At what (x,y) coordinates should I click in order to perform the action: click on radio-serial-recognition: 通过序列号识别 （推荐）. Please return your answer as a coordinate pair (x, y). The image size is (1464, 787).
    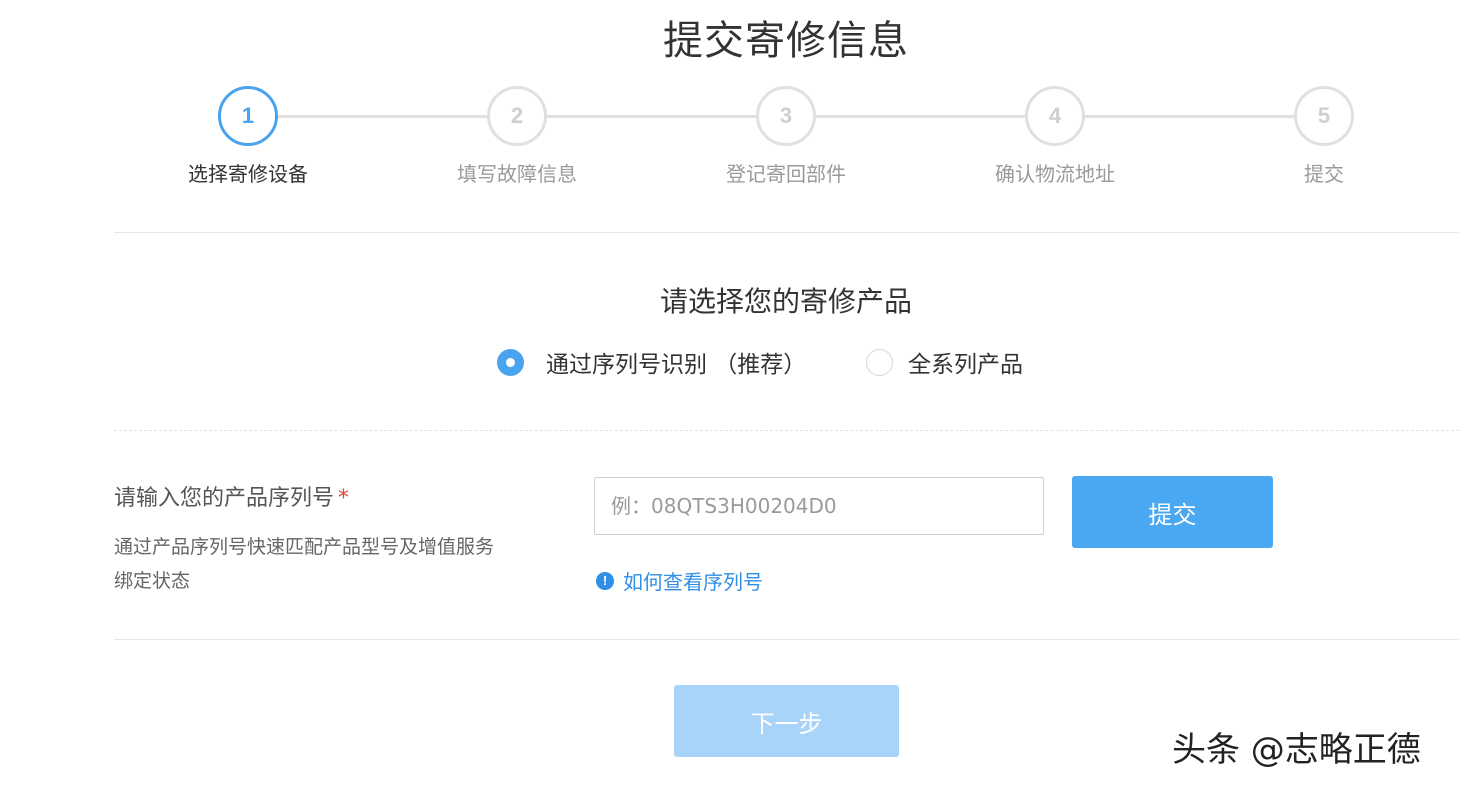
    Looking at the image, I should click on (651, 362).